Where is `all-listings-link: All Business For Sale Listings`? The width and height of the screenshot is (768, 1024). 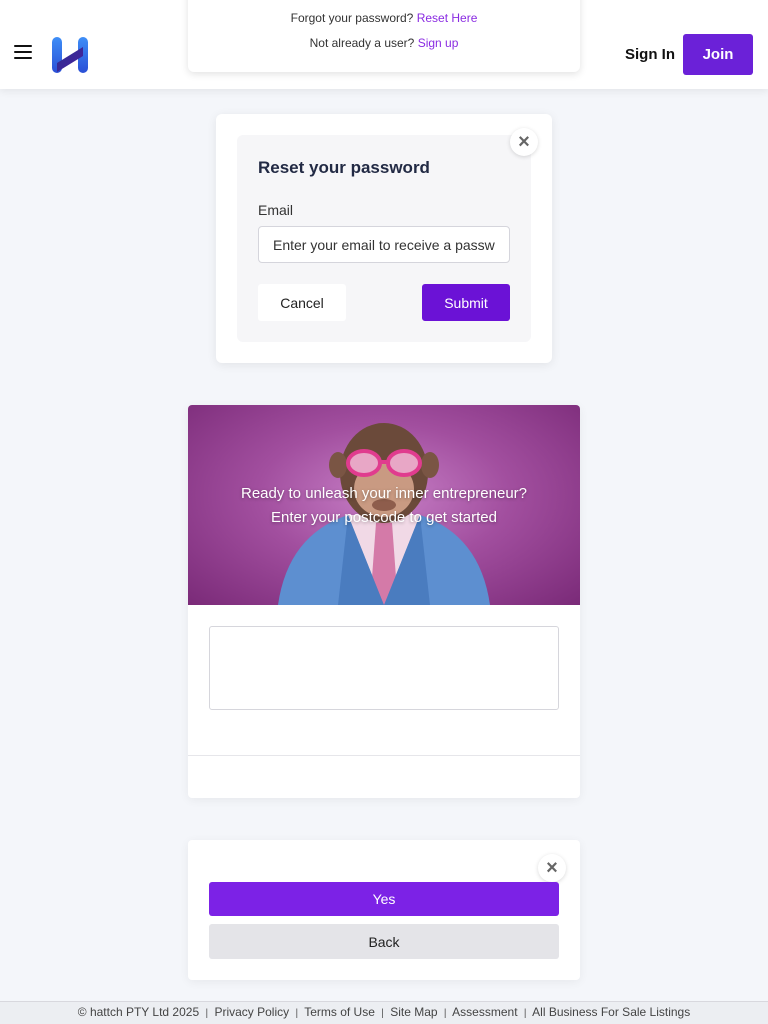
all-listings-link: All Business For Sale Listings is located at coordinates (611, 1012).